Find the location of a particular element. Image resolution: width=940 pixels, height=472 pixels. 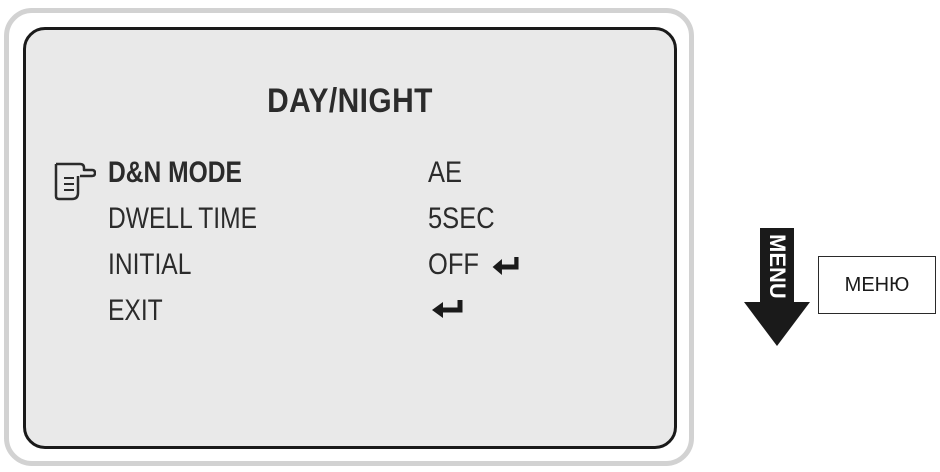

menu-button-label: MENU is located at coordinates (777, 266).